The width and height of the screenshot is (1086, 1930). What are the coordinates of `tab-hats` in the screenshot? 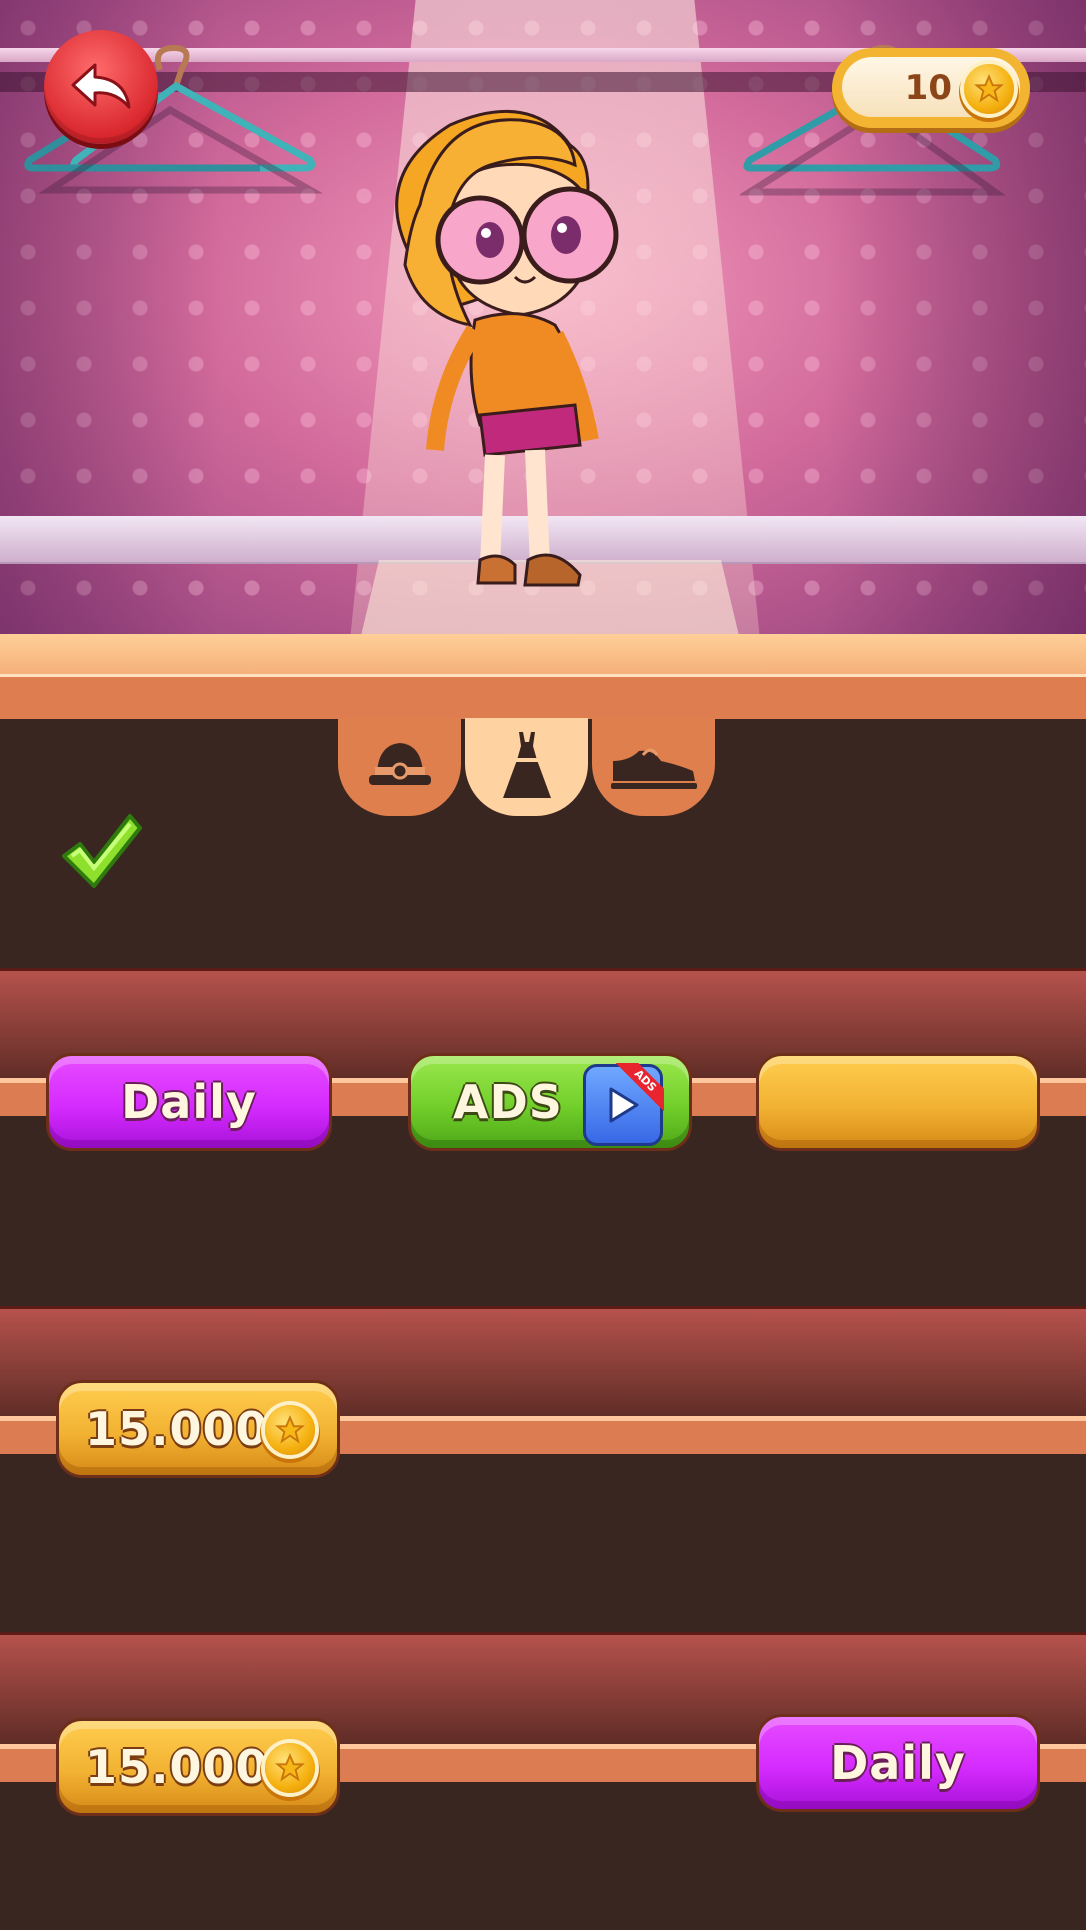 It's located at (399, 767).